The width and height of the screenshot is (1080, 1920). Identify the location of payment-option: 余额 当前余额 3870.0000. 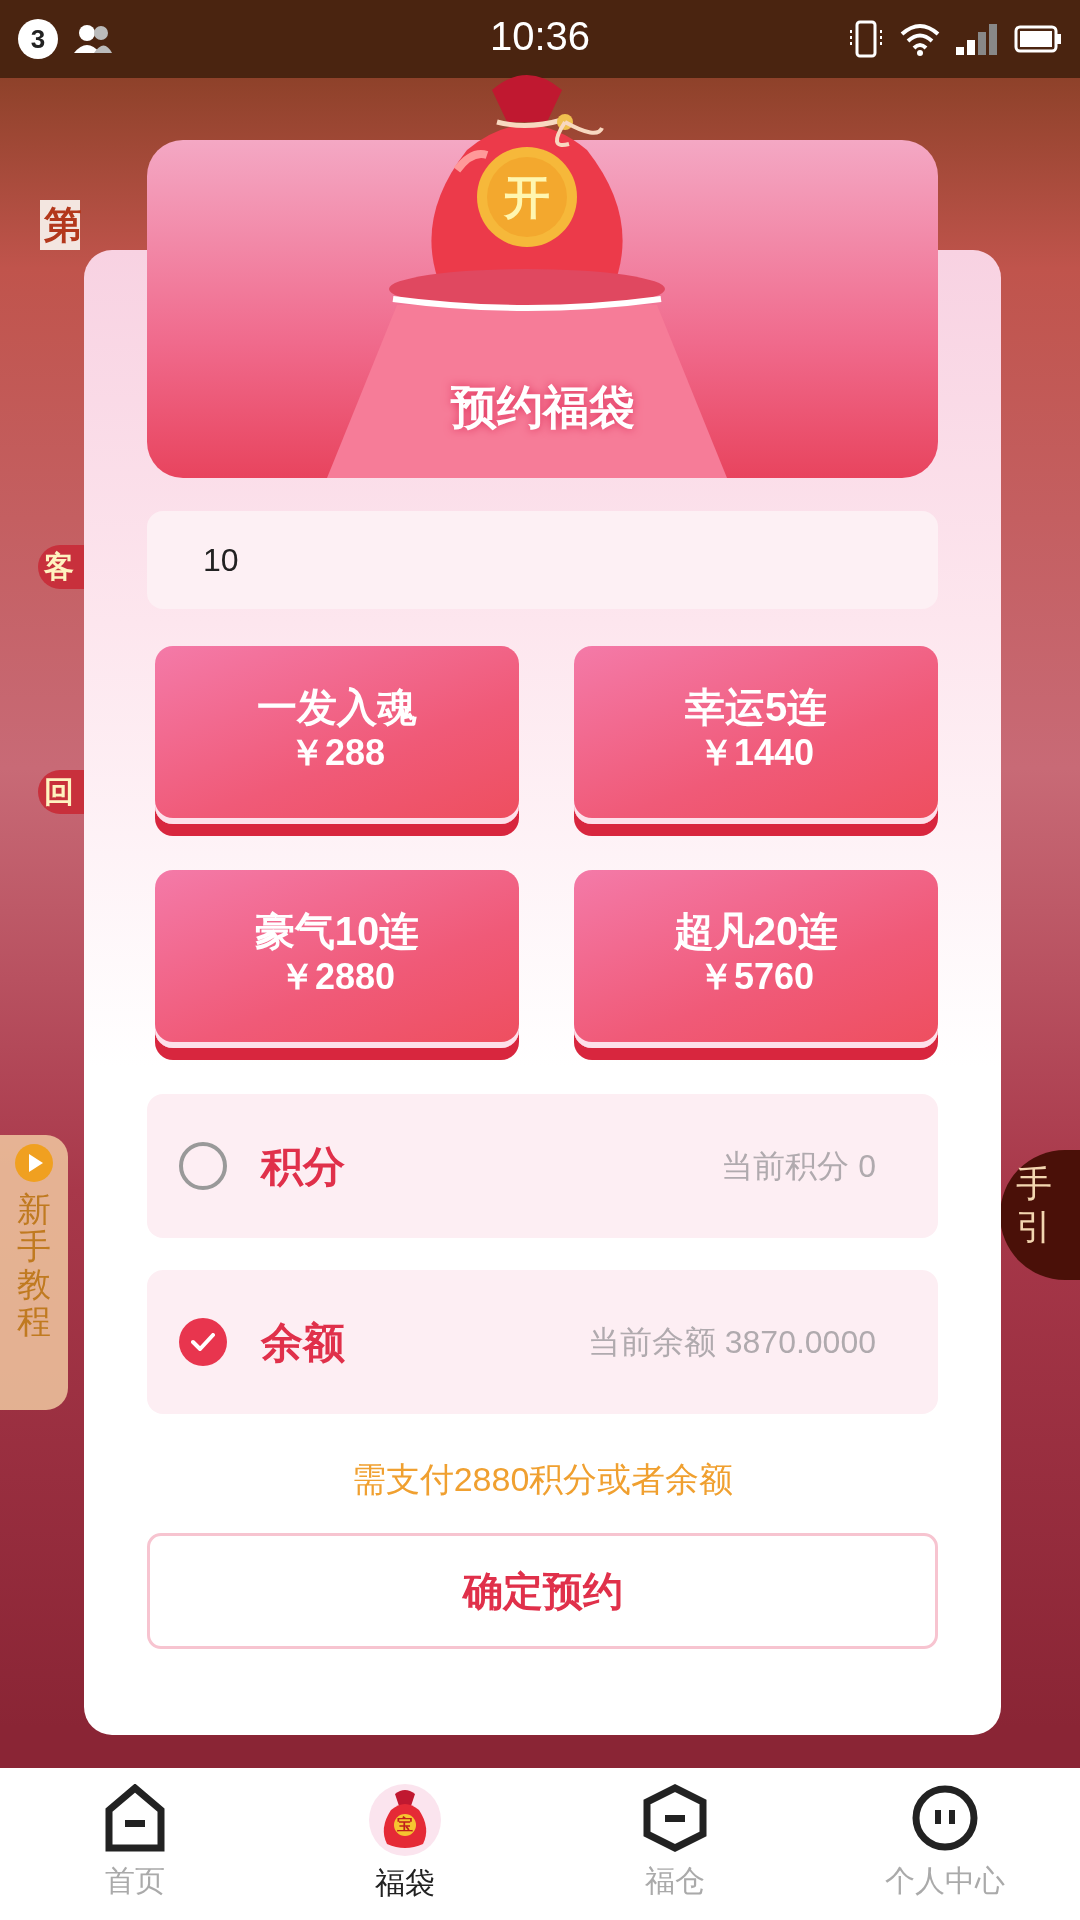
(542, 1342).